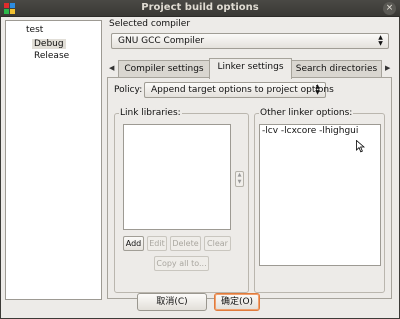 The image size is (400, 319). I want to click on tree-item-debug: Debug, so click(49, 44).